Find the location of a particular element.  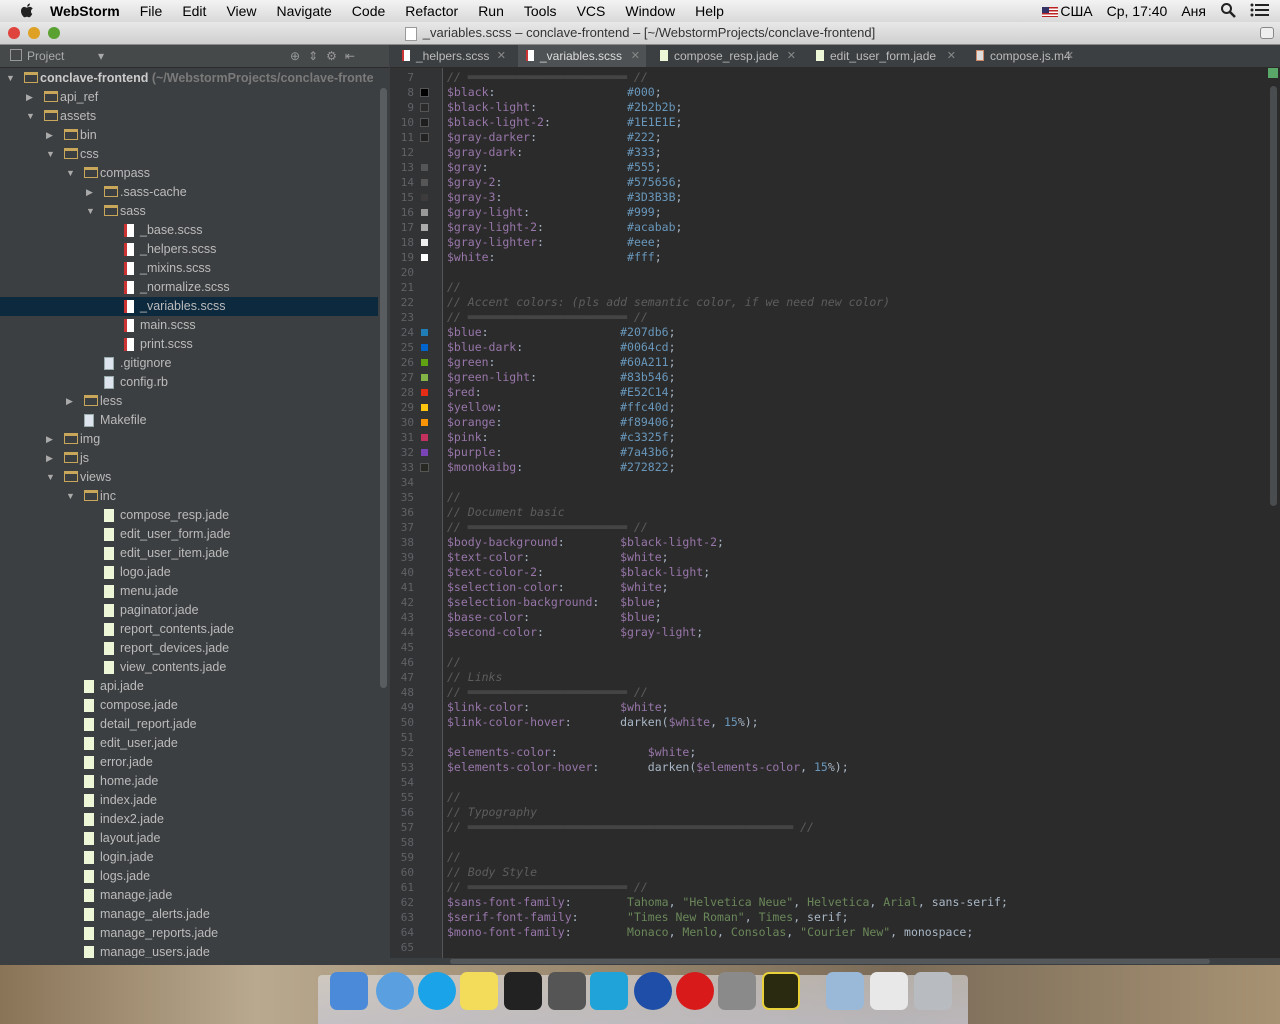

tree-file: edit_user_form.jade is located at coordinates (189, 534).